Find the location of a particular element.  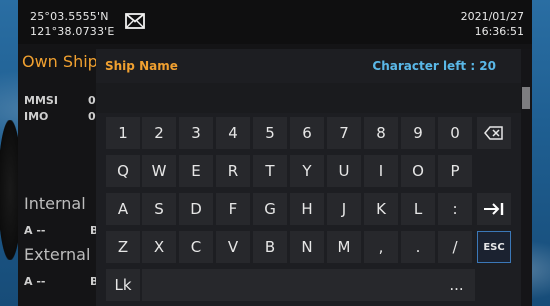

key-tab is located at coordinates (494, 209).